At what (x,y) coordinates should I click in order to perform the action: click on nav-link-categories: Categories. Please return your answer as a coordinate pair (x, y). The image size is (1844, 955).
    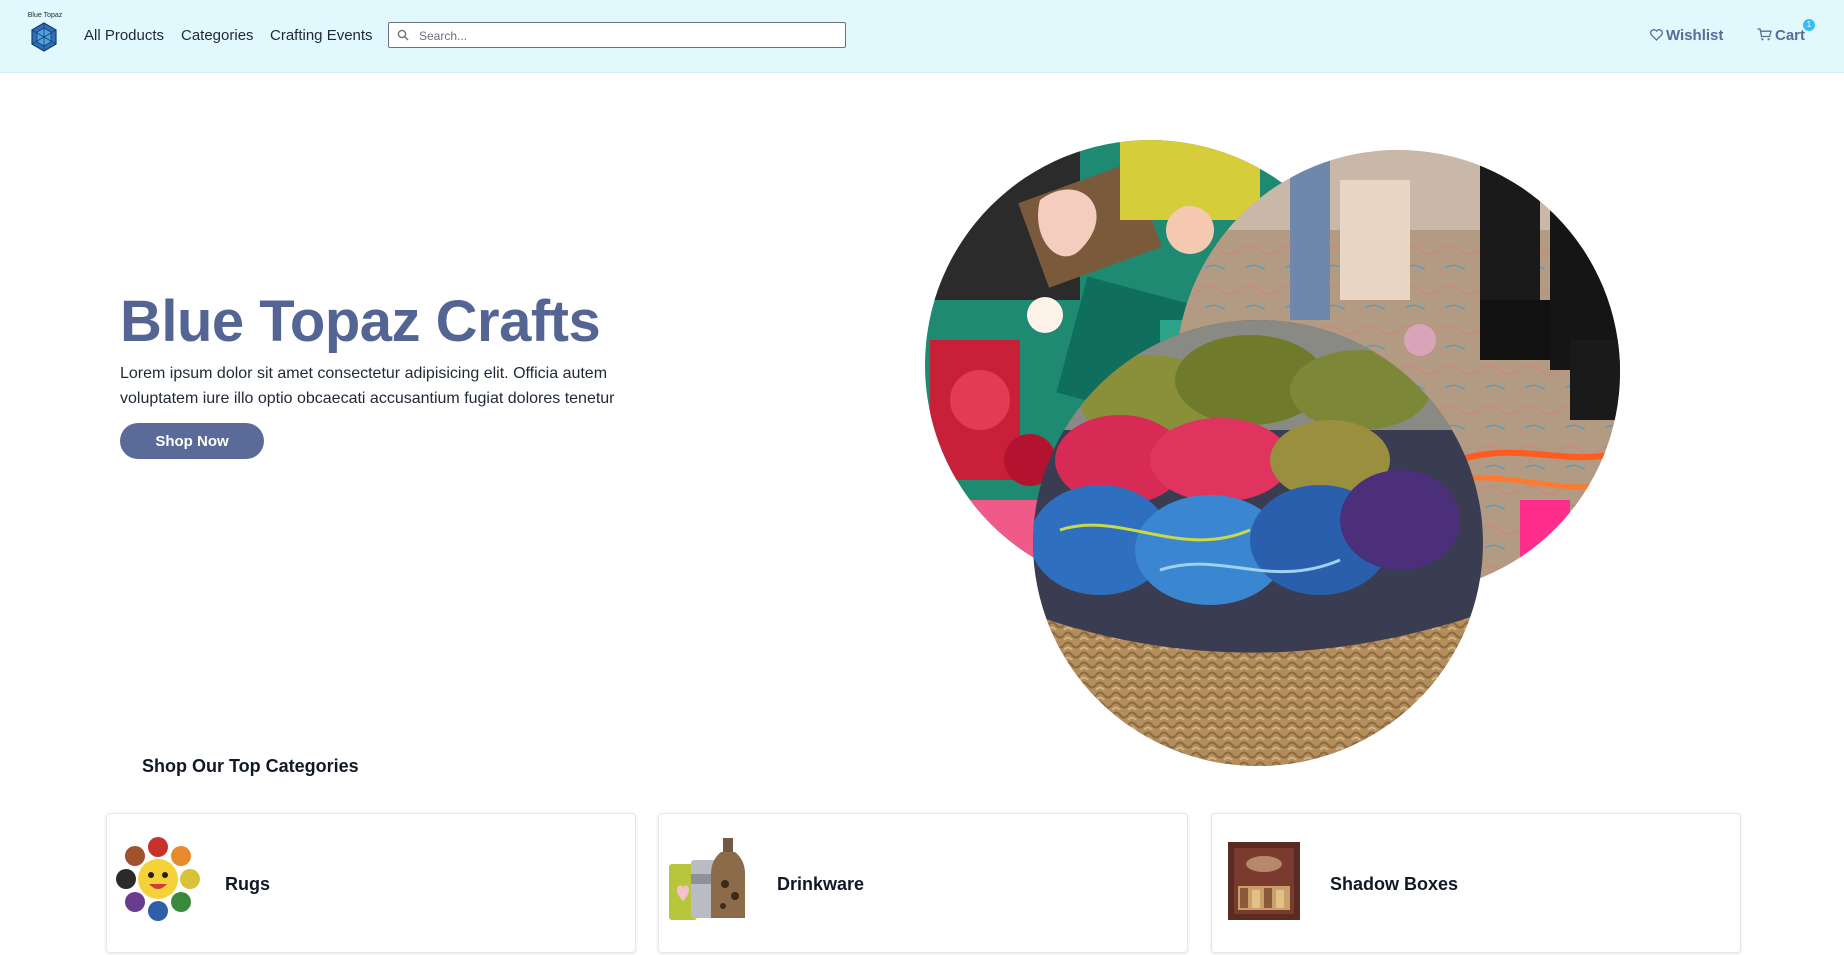
    Looking at the image, I should click on (217, 35).